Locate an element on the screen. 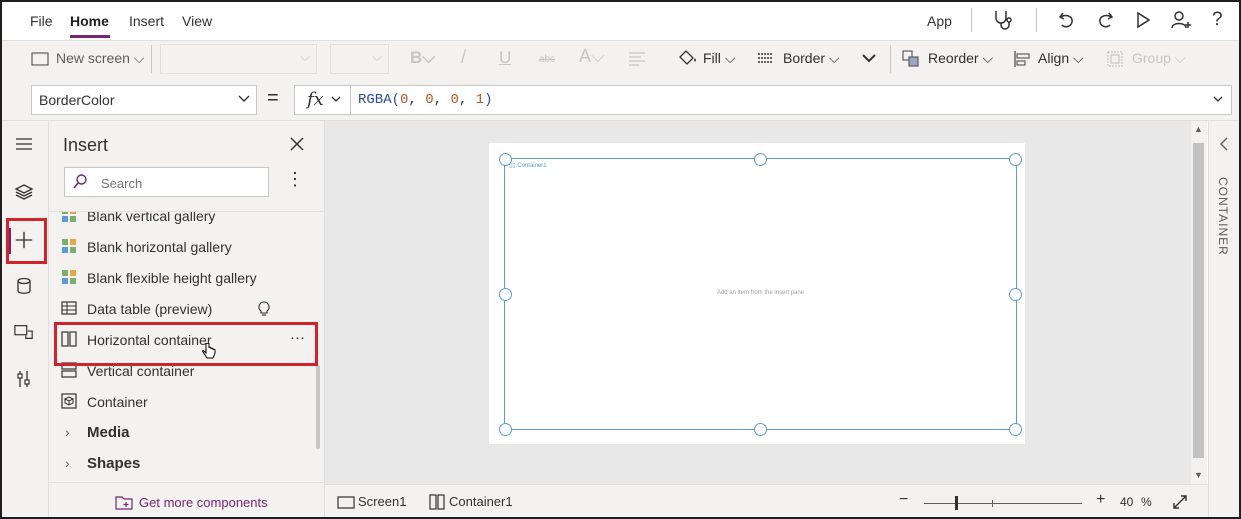  resize-handle-top-left is located at coordinates (505, 159).